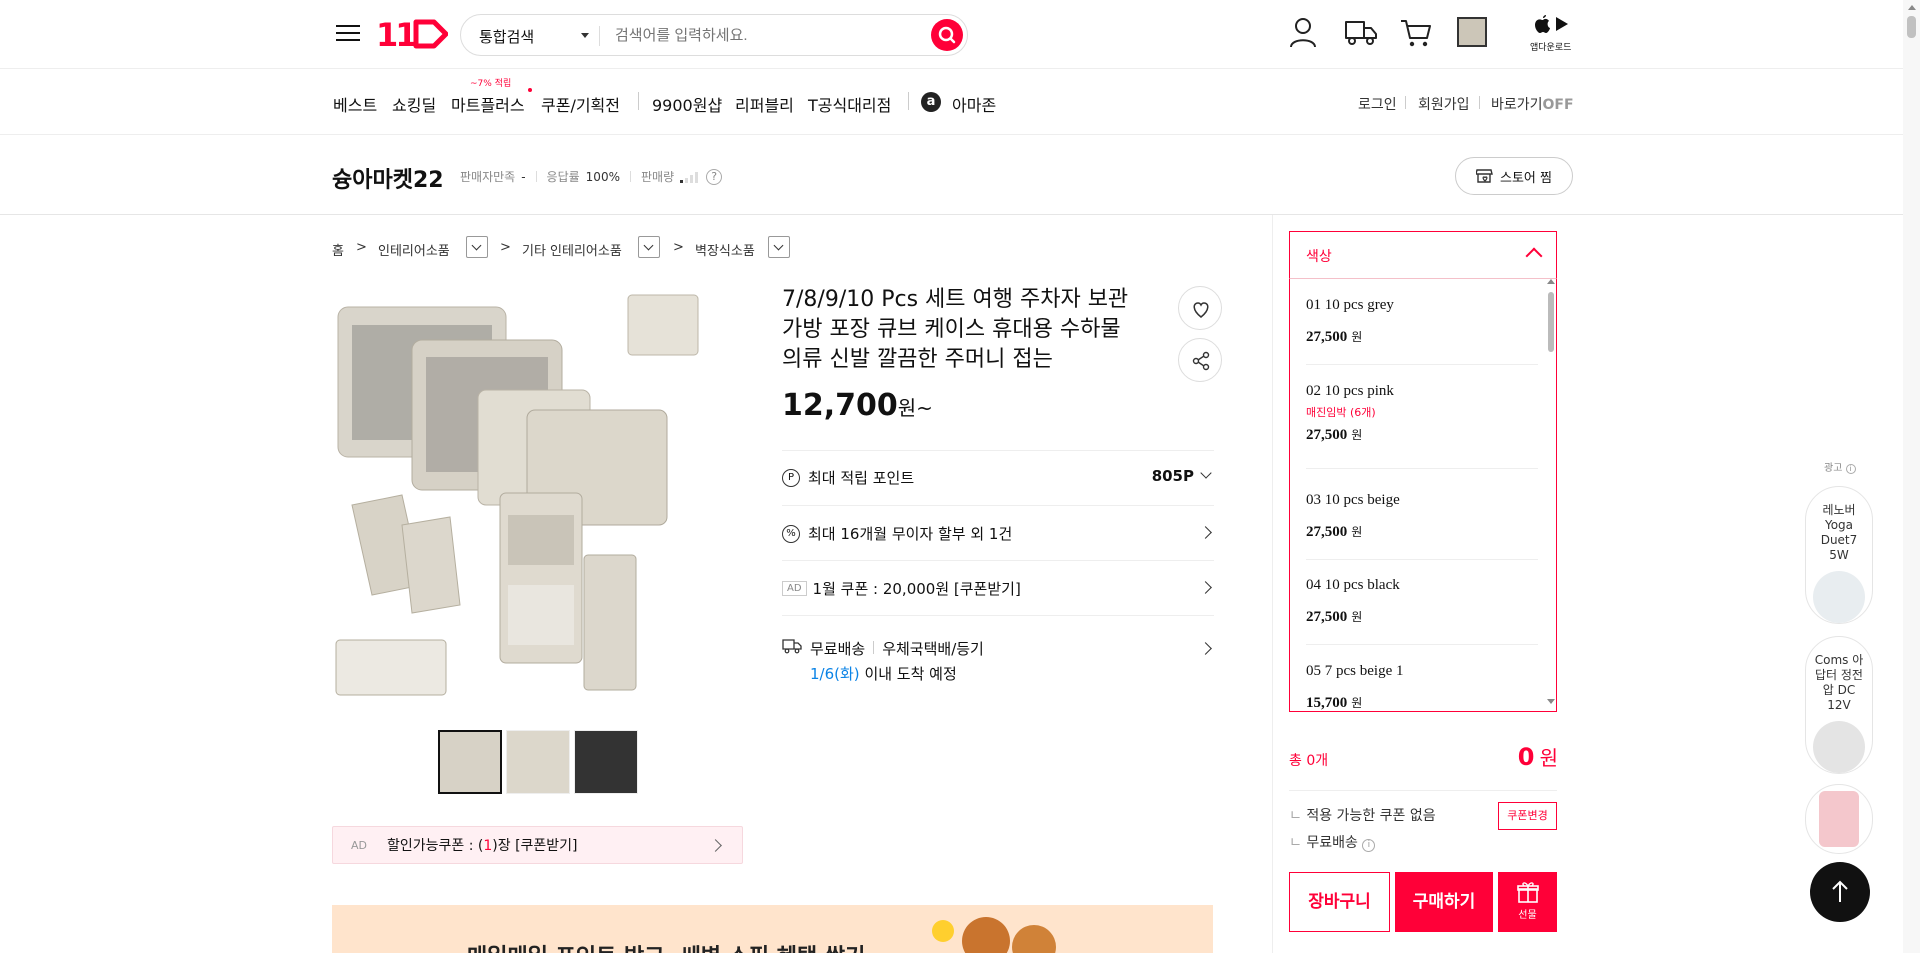 This screenshot has width=1920, height=953. What do you see at coordinates (536, 176) in the screenshot?
I see `stat-divider` at bounding box center [536, 176].